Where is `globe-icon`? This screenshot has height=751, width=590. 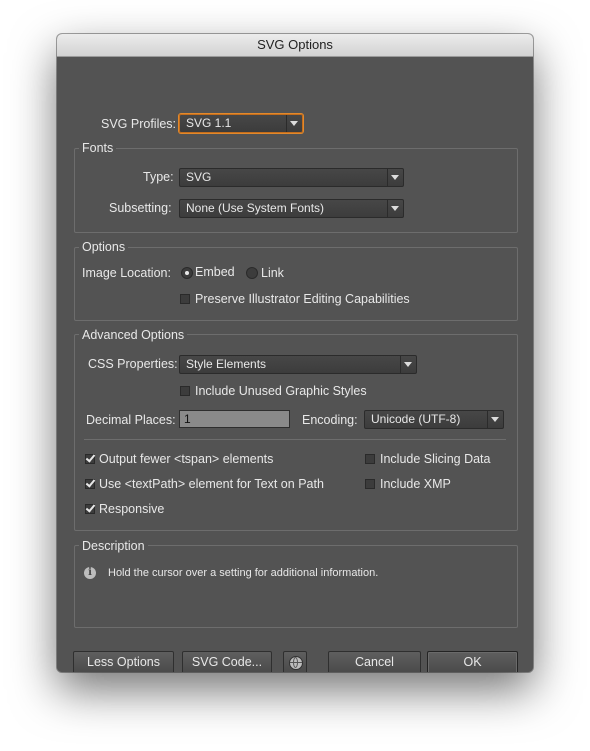
globe-icon is located at coordinates (296, 663).